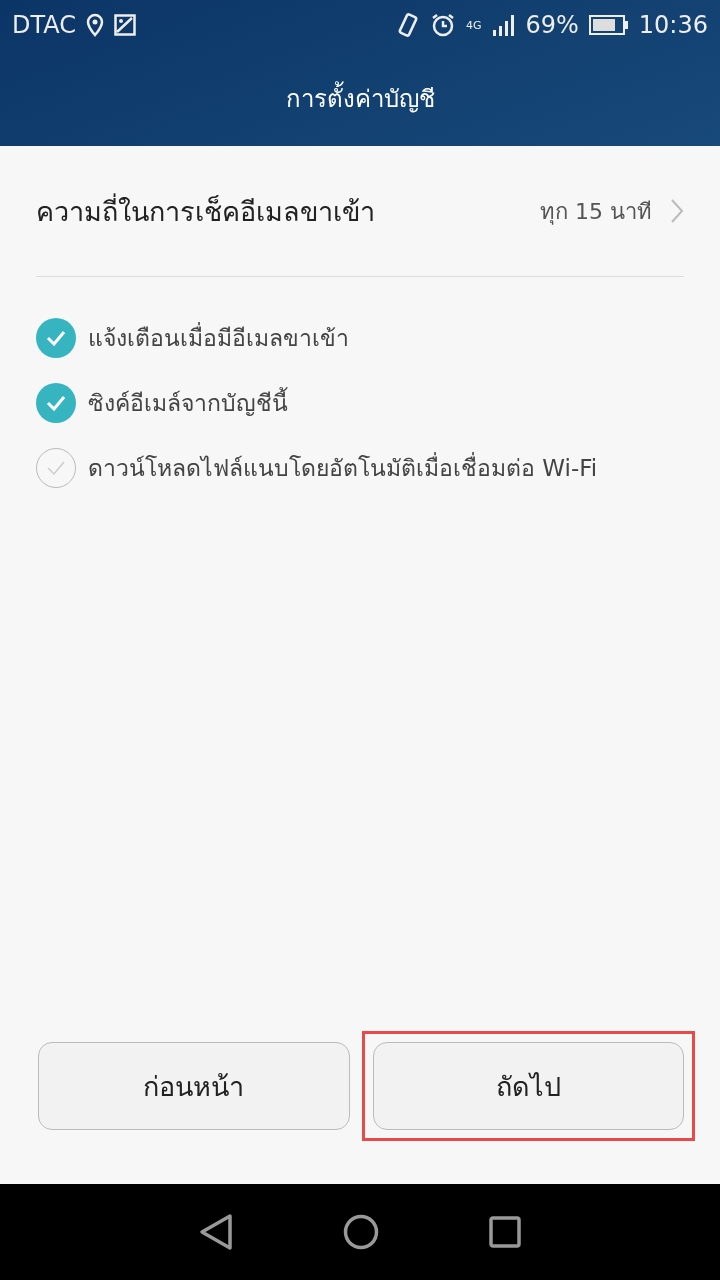  Describe the element at coordinates (361, 1232) in the screenshot. I see `home-icon` at that location.